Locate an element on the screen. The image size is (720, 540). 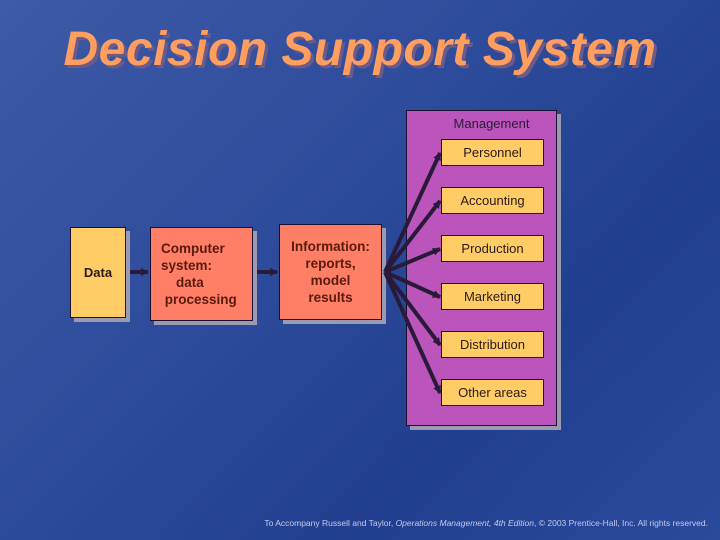
management-label: Management is located at coordinates (491, 123).